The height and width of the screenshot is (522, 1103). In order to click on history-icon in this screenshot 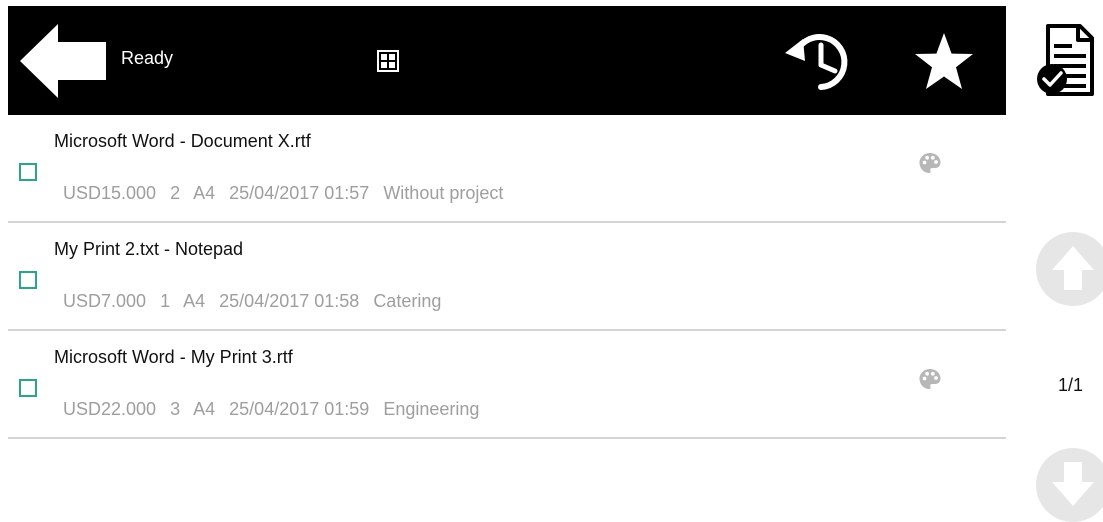, I will do `click(817, 62)`.